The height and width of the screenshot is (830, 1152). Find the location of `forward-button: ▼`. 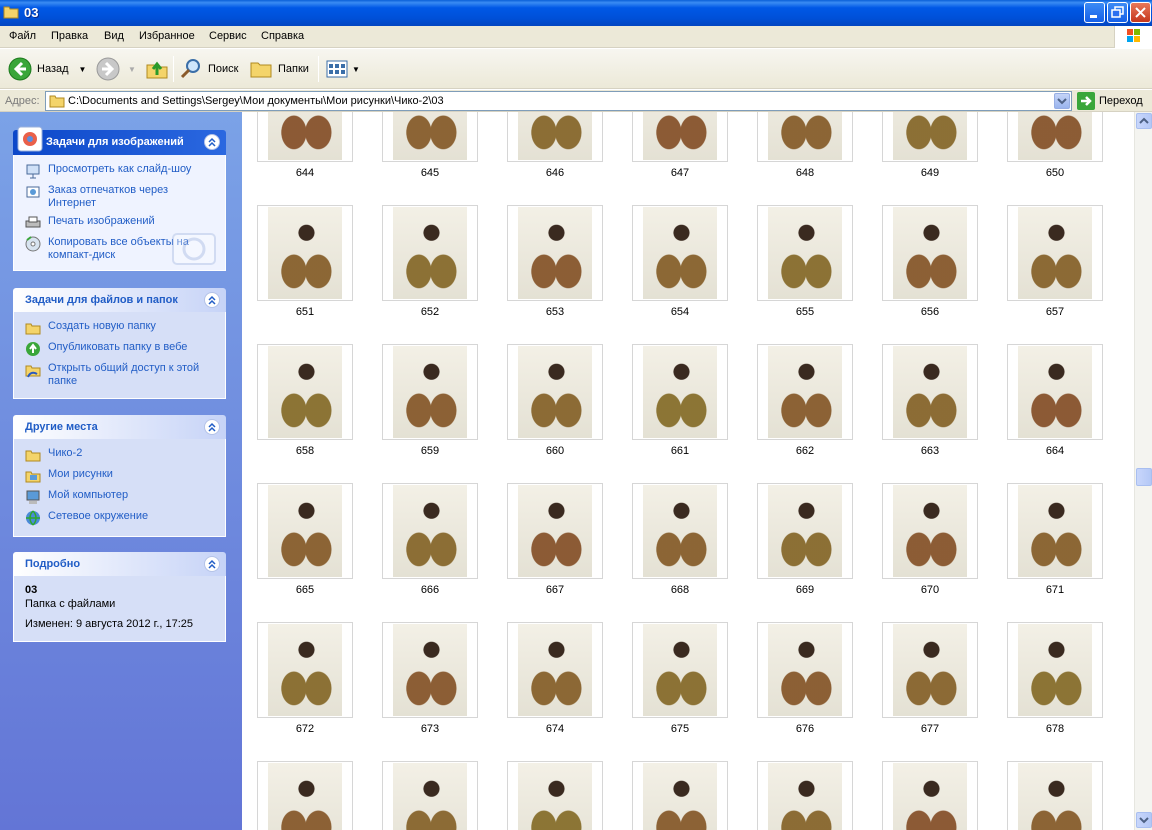

forward-button: ▼ is located at coordinates (116, 69).